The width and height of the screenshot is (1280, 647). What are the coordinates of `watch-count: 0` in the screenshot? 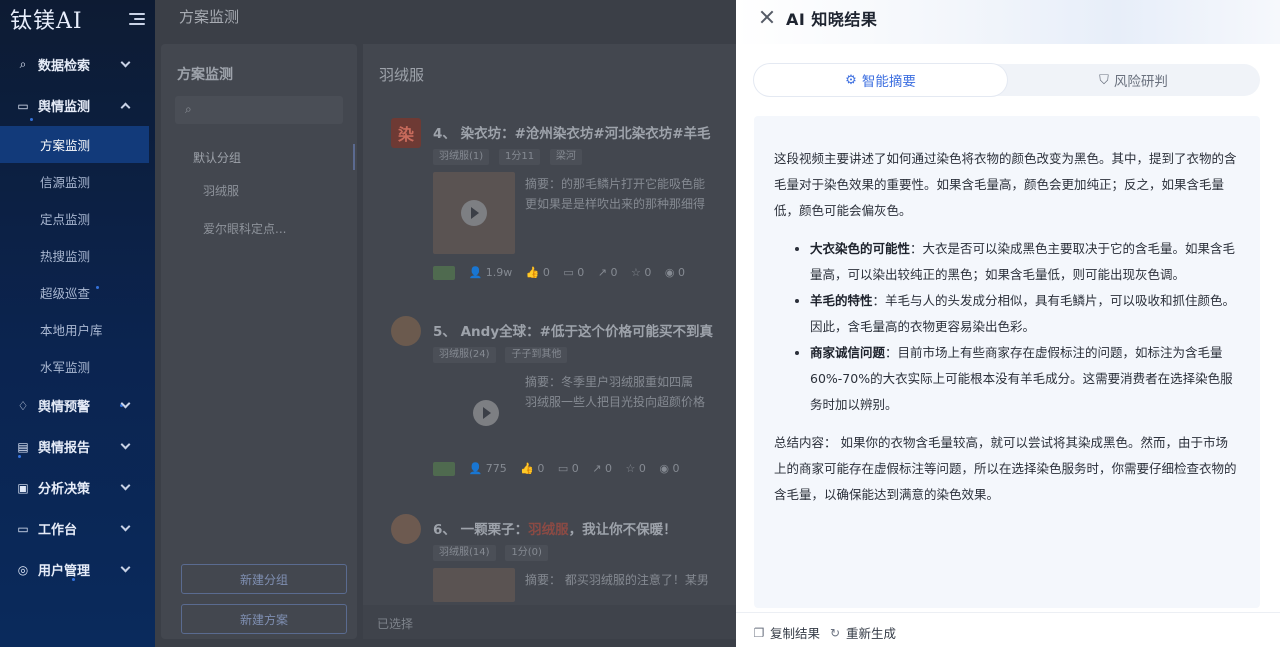 It's located at (681, 272).